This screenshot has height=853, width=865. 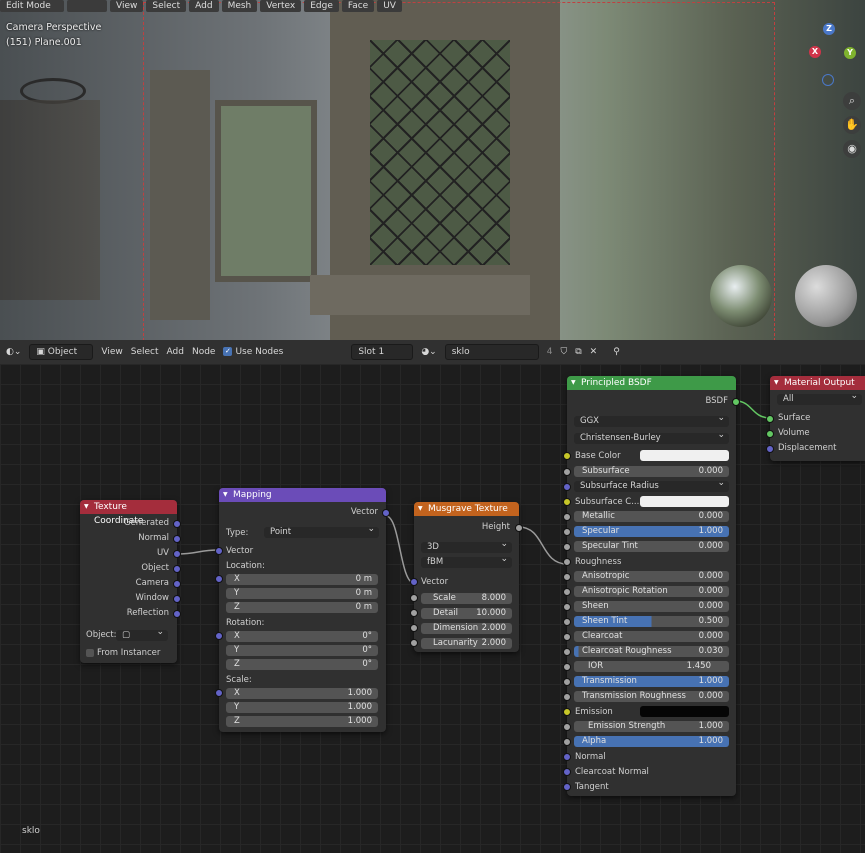 I want to click on socket-anisotropic-rotation, so click(x=567, y=592).